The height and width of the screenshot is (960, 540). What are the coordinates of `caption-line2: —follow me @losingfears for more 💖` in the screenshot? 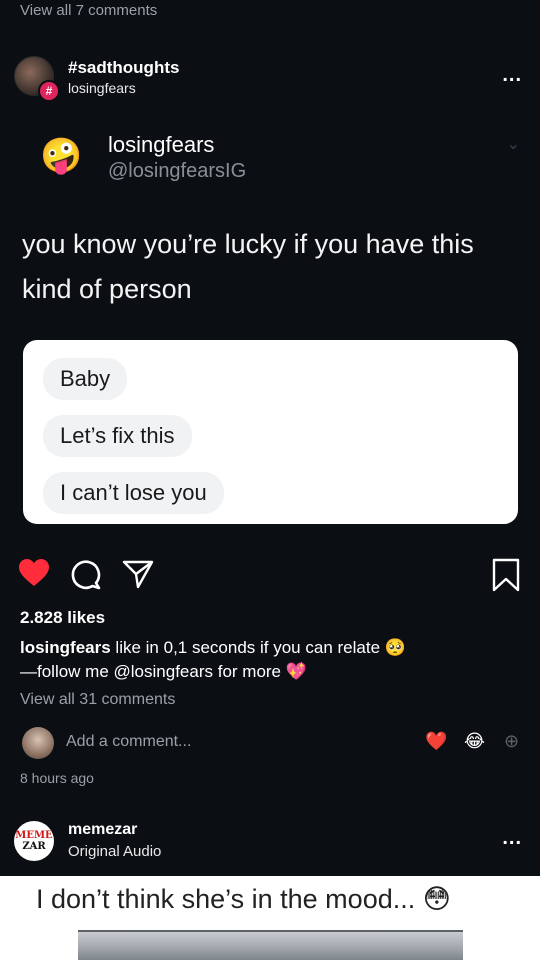 It's located at (163, 671).